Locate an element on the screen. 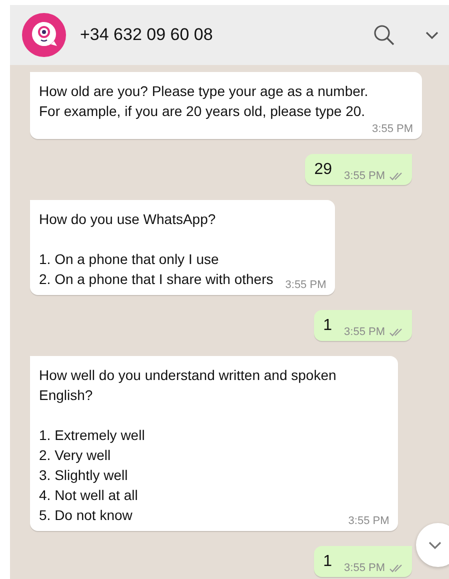 This screenshot has height=579, width=449. message-text: 29 is located at coordinates (323, 170).